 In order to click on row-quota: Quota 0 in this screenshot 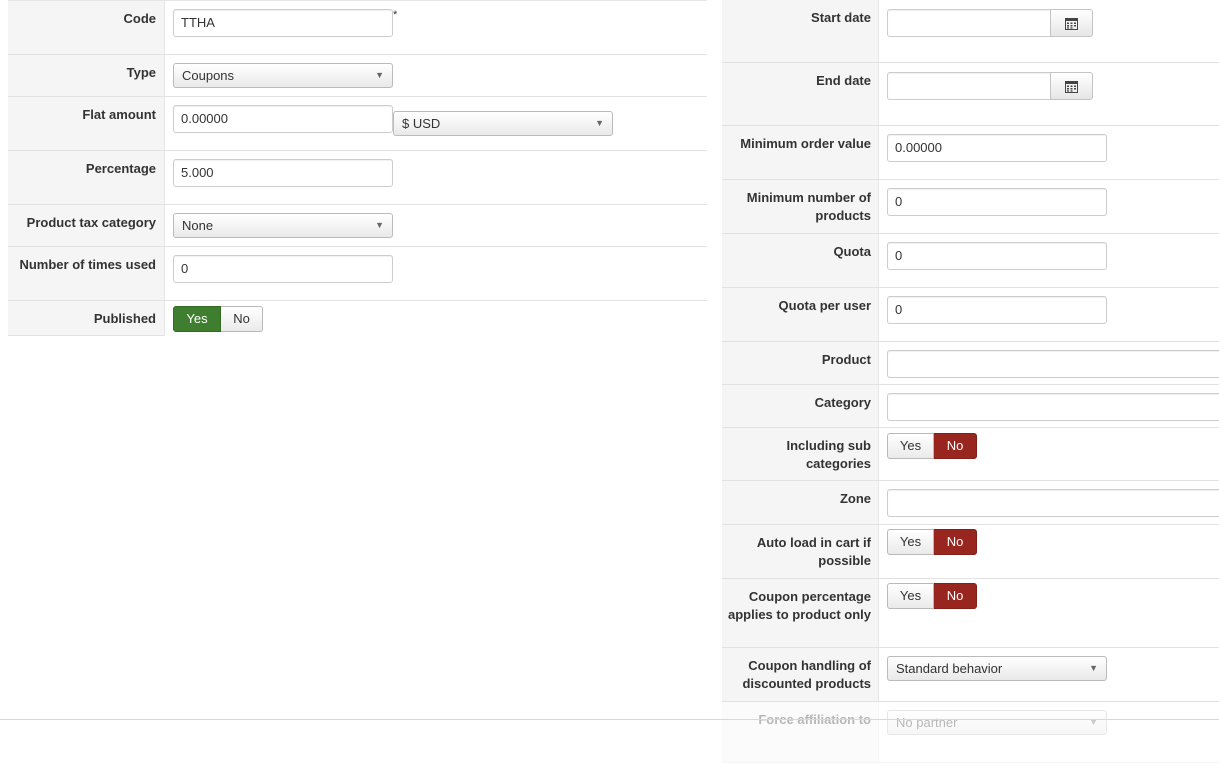, I will do `click(970, 261)`.